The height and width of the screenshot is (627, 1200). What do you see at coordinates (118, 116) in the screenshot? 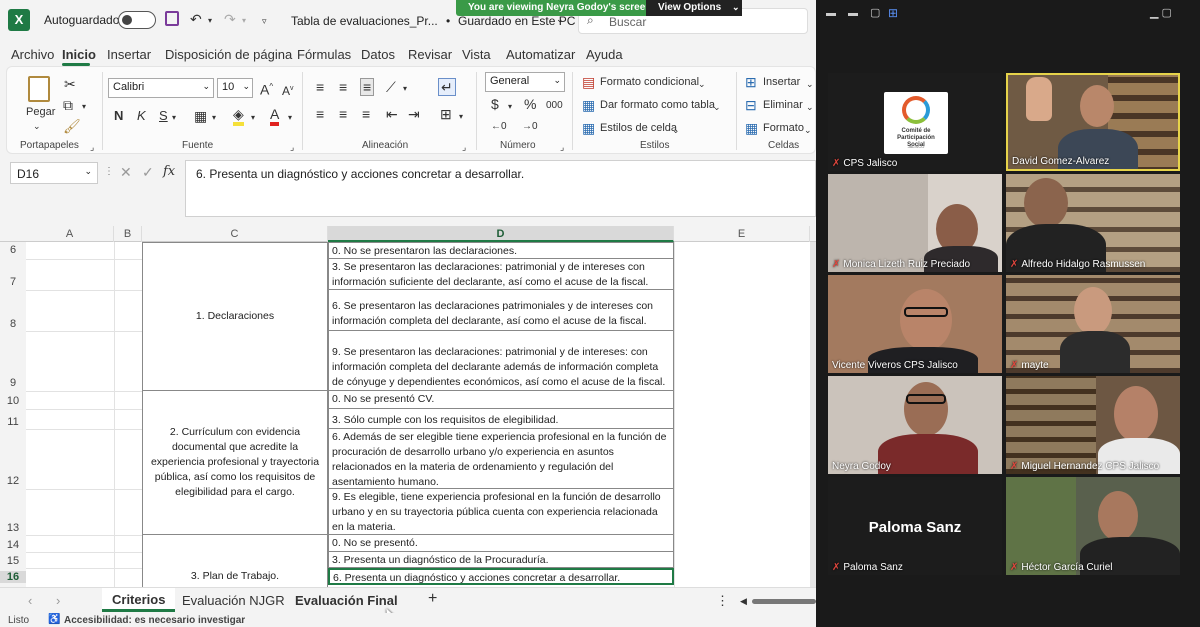
I see `bold-button: N` at bounding box center [118, 116].